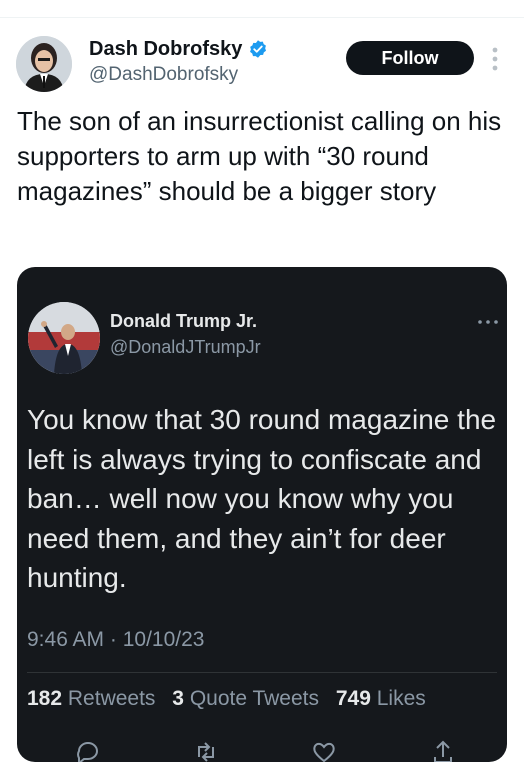 Image resolution: width=524 pixels, height=767 pixels. I want to click on more-vertical-icon, so click(495, 59).